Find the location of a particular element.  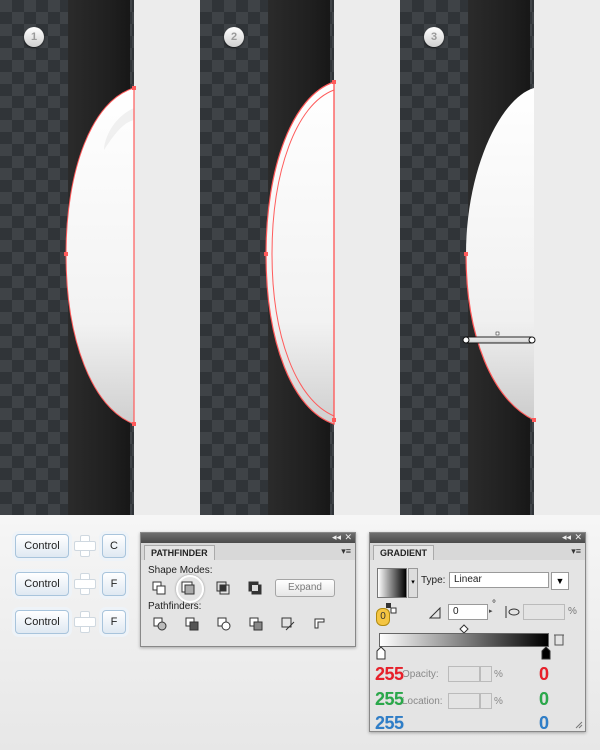

degree-symbol: ° is located at coordinates (494, 604).